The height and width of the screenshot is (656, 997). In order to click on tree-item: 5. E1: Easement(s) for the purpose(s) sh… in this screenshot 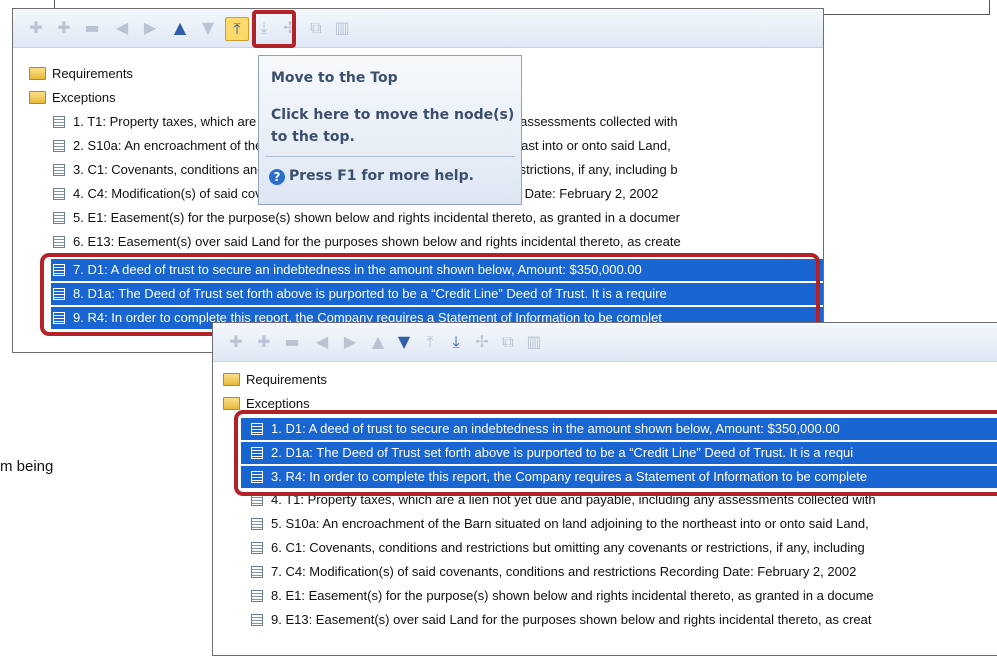, I will do `click(366, 218)`.